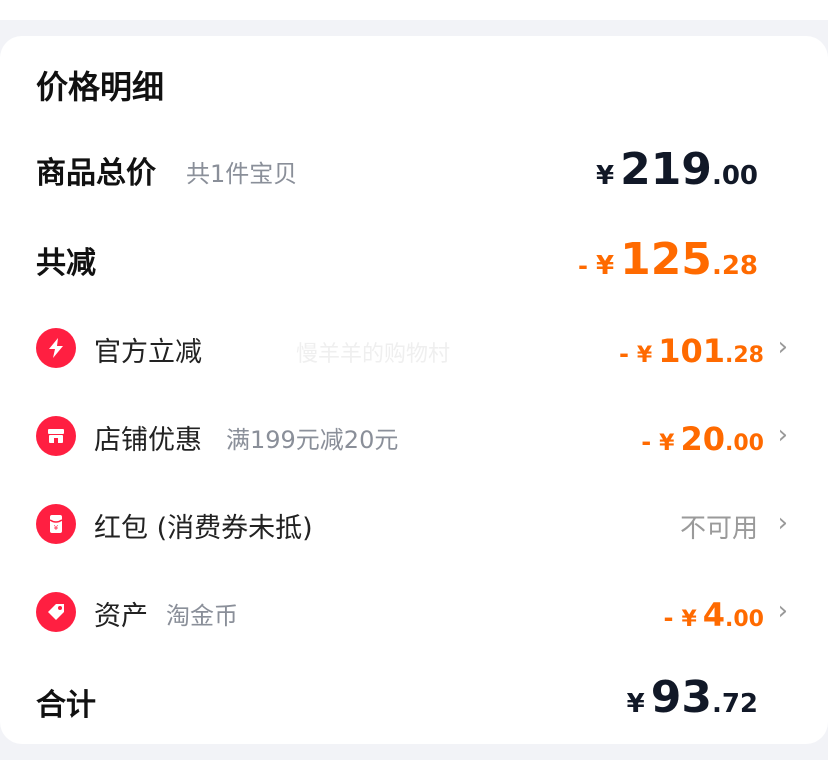  I want to click on shop-icon, so click(56, 436).